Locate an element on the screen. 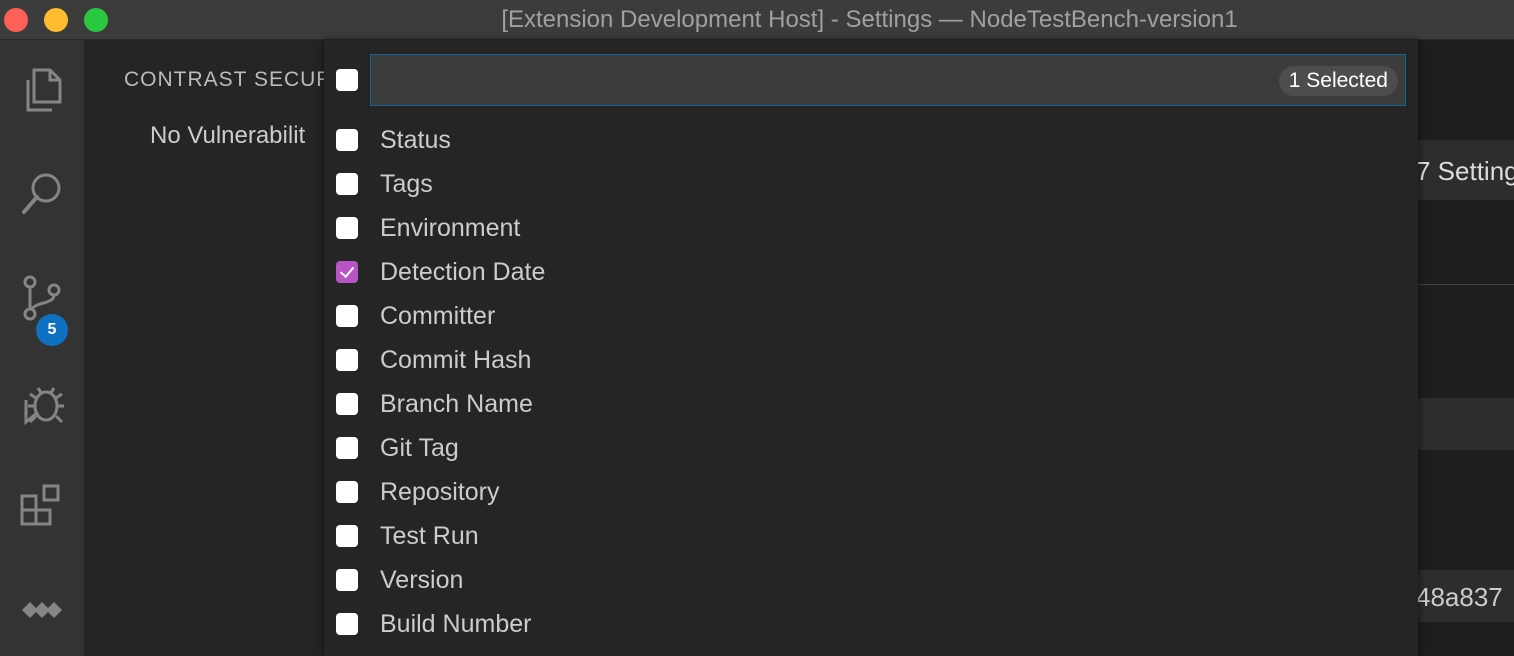  search-icon is located at coordinates (41, 193).